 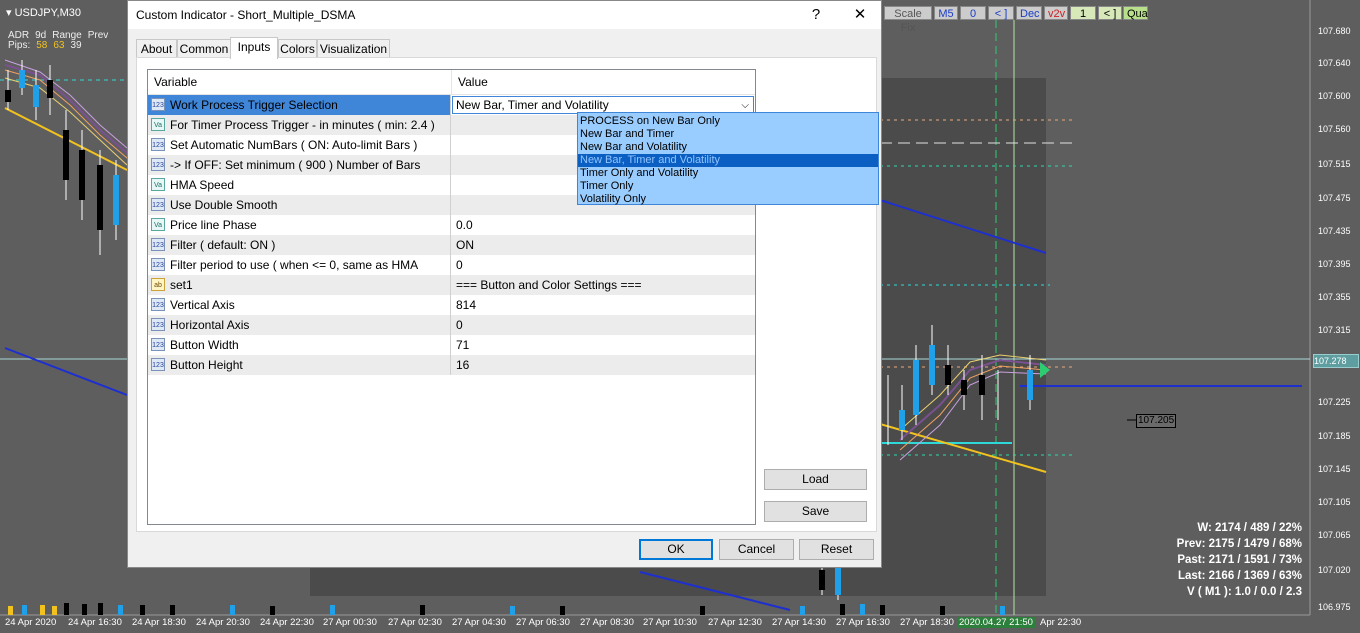 What do you see at coordinates (815, 479) in the screenshot?
I see `load-button: Load` at bounding box center [815, 479].